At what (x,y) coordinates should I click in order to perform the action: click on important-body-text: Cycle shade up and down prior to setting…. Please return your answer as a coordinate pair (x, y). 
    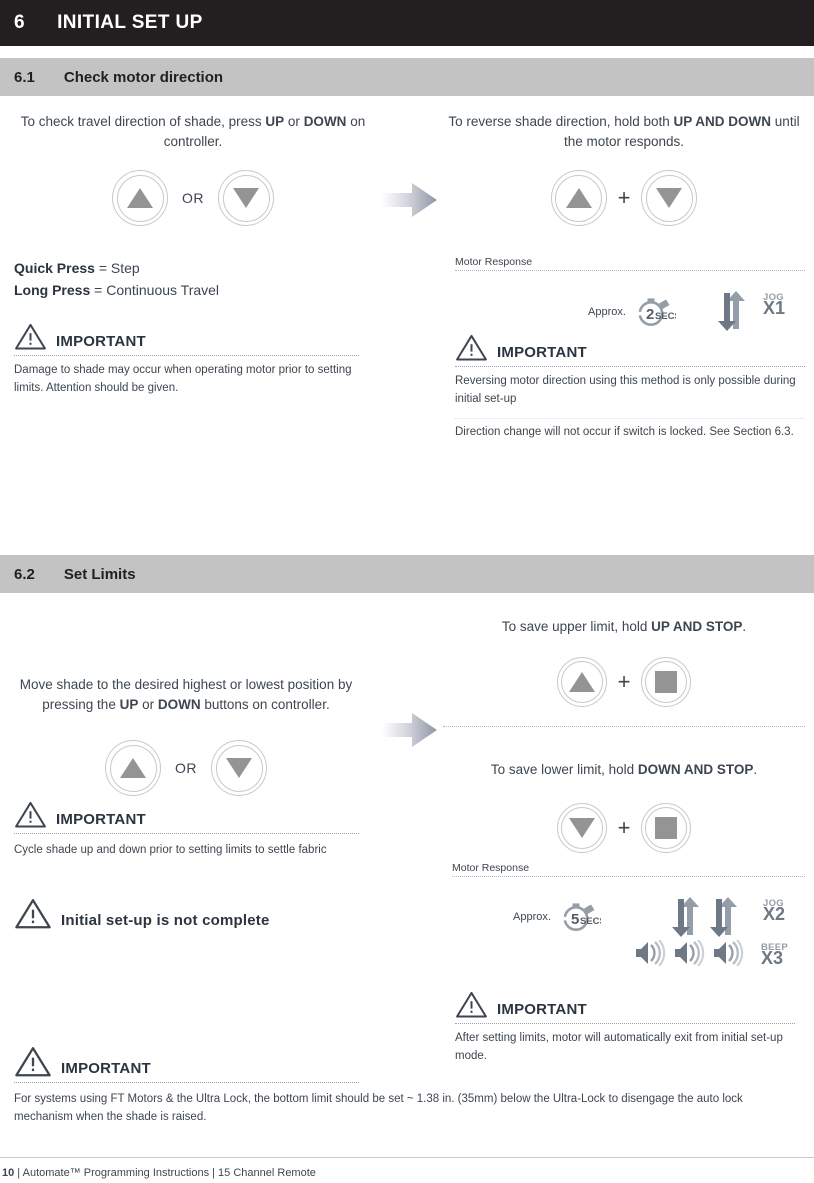
    Looking at the image, I should click on (170, 850).